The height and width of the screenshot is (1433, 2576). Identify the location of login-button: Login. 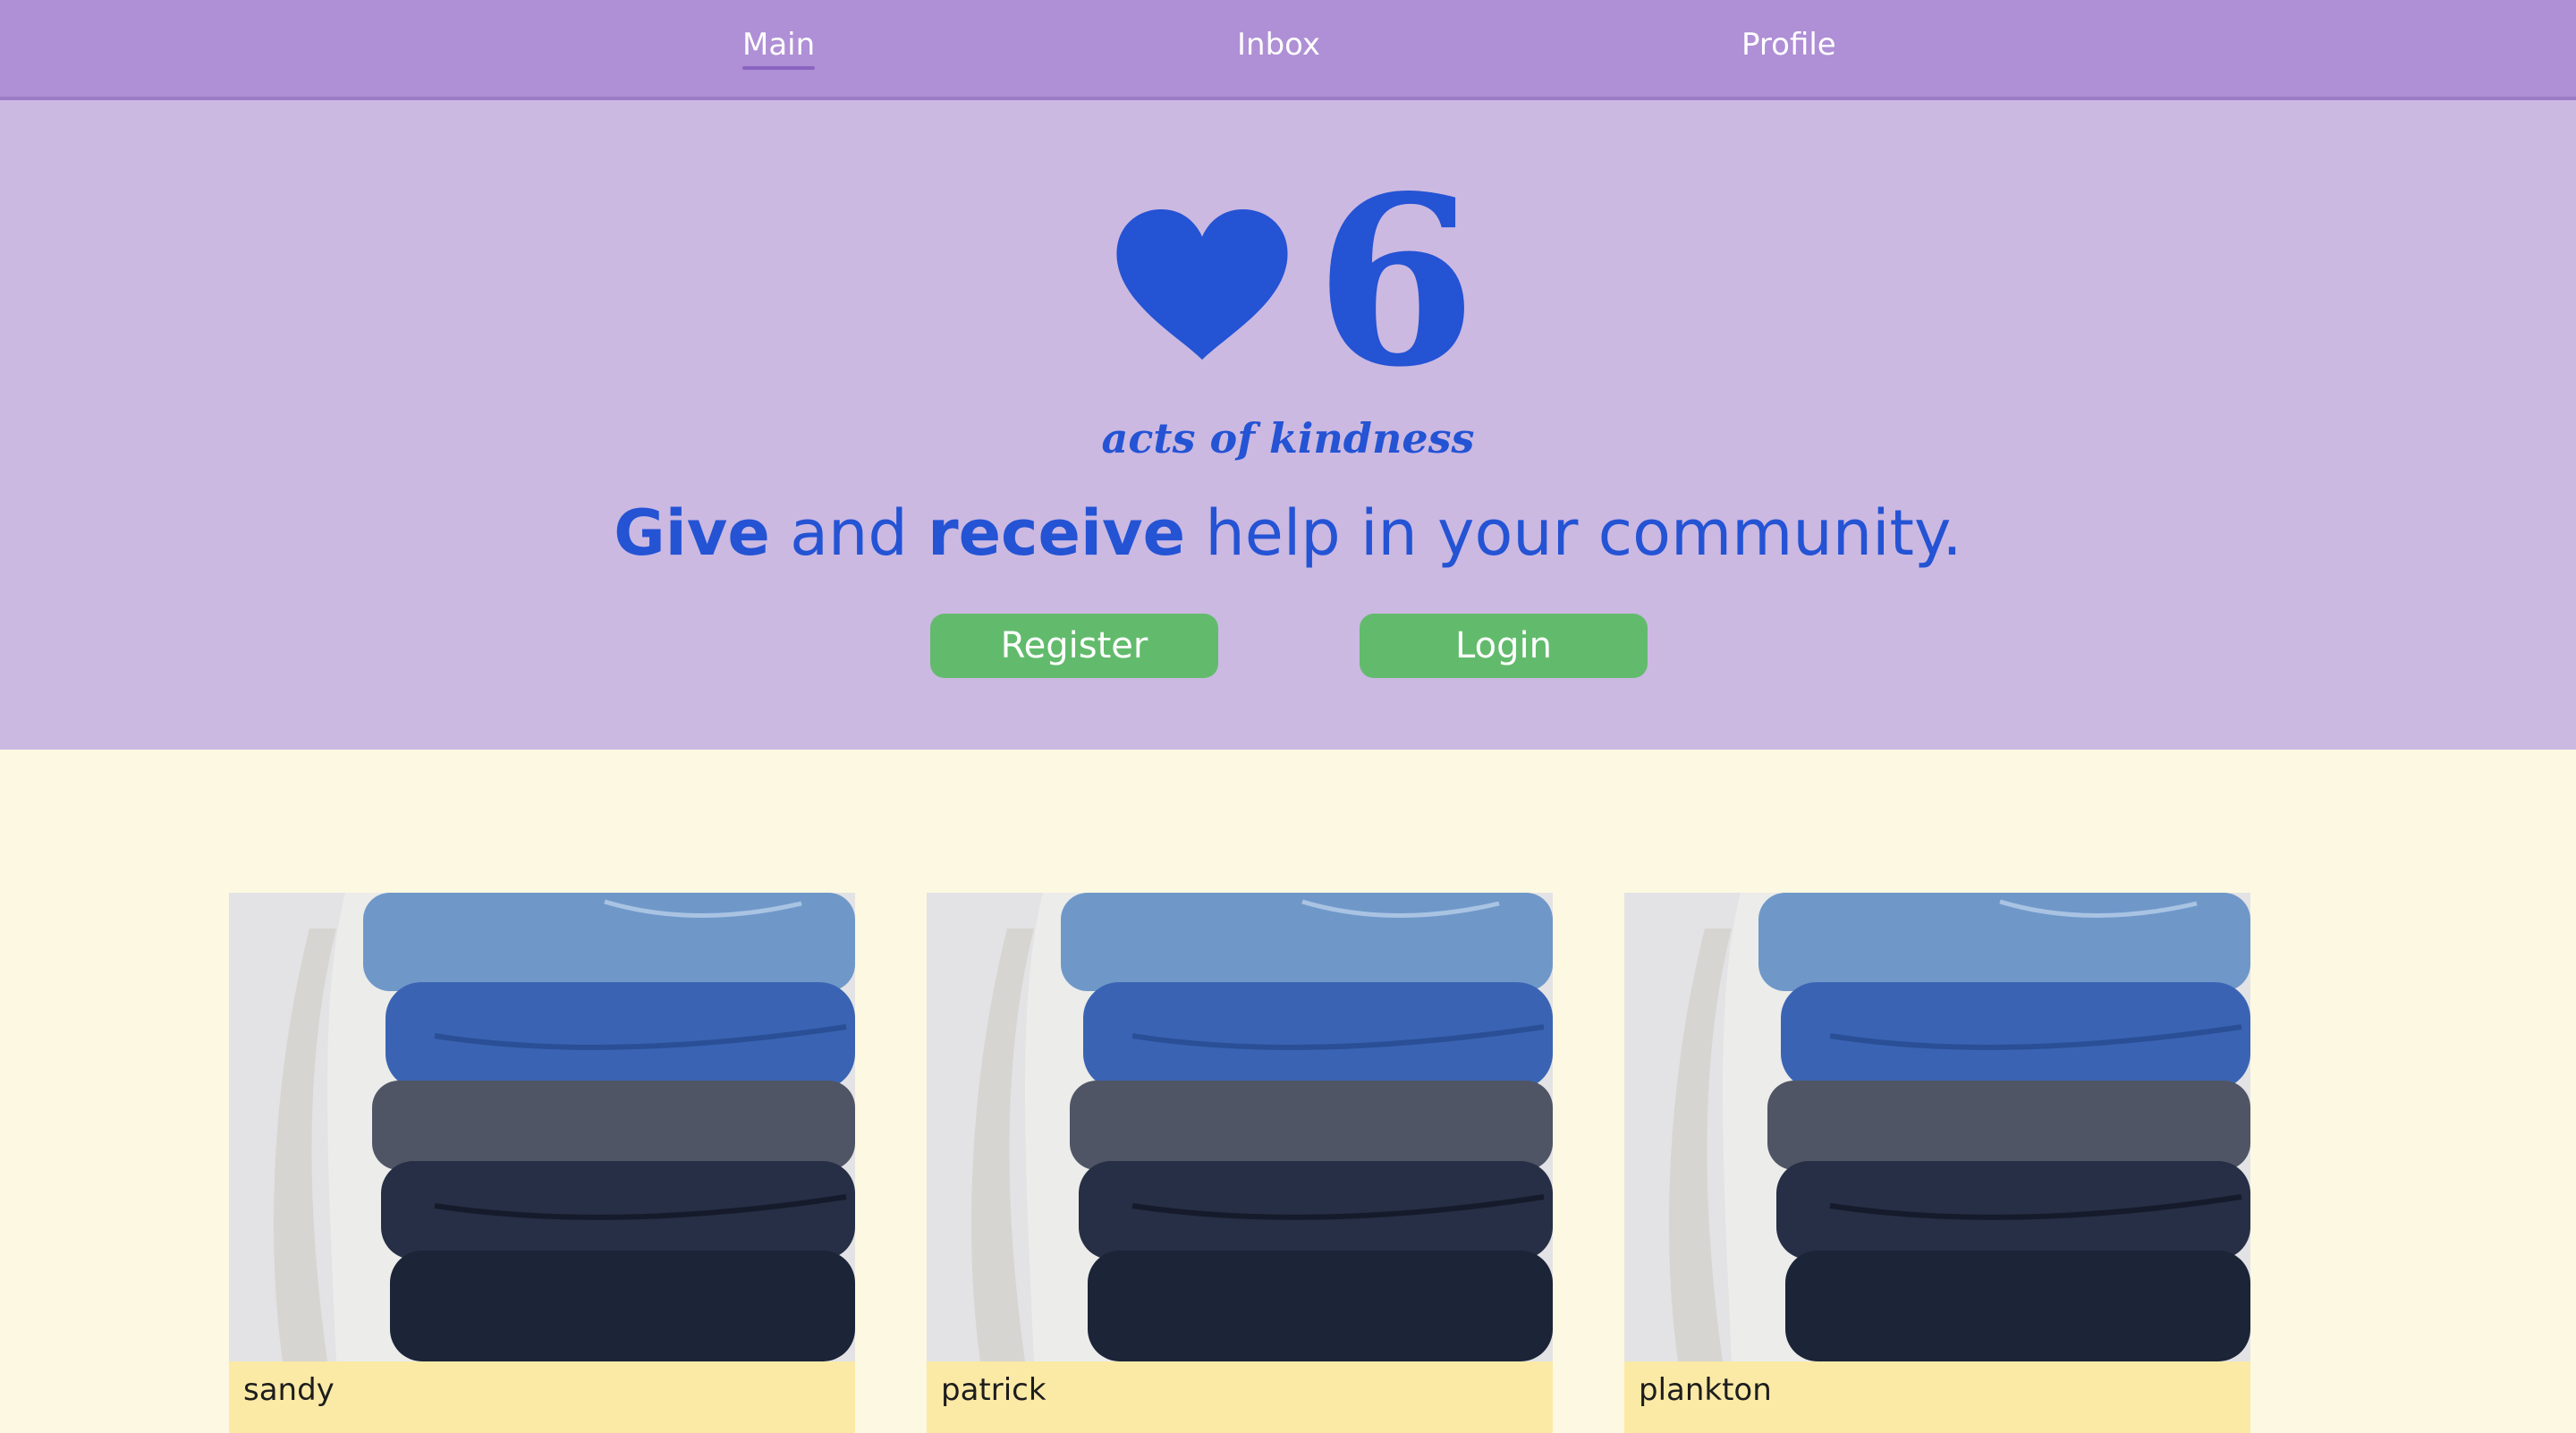
(1504, 646).